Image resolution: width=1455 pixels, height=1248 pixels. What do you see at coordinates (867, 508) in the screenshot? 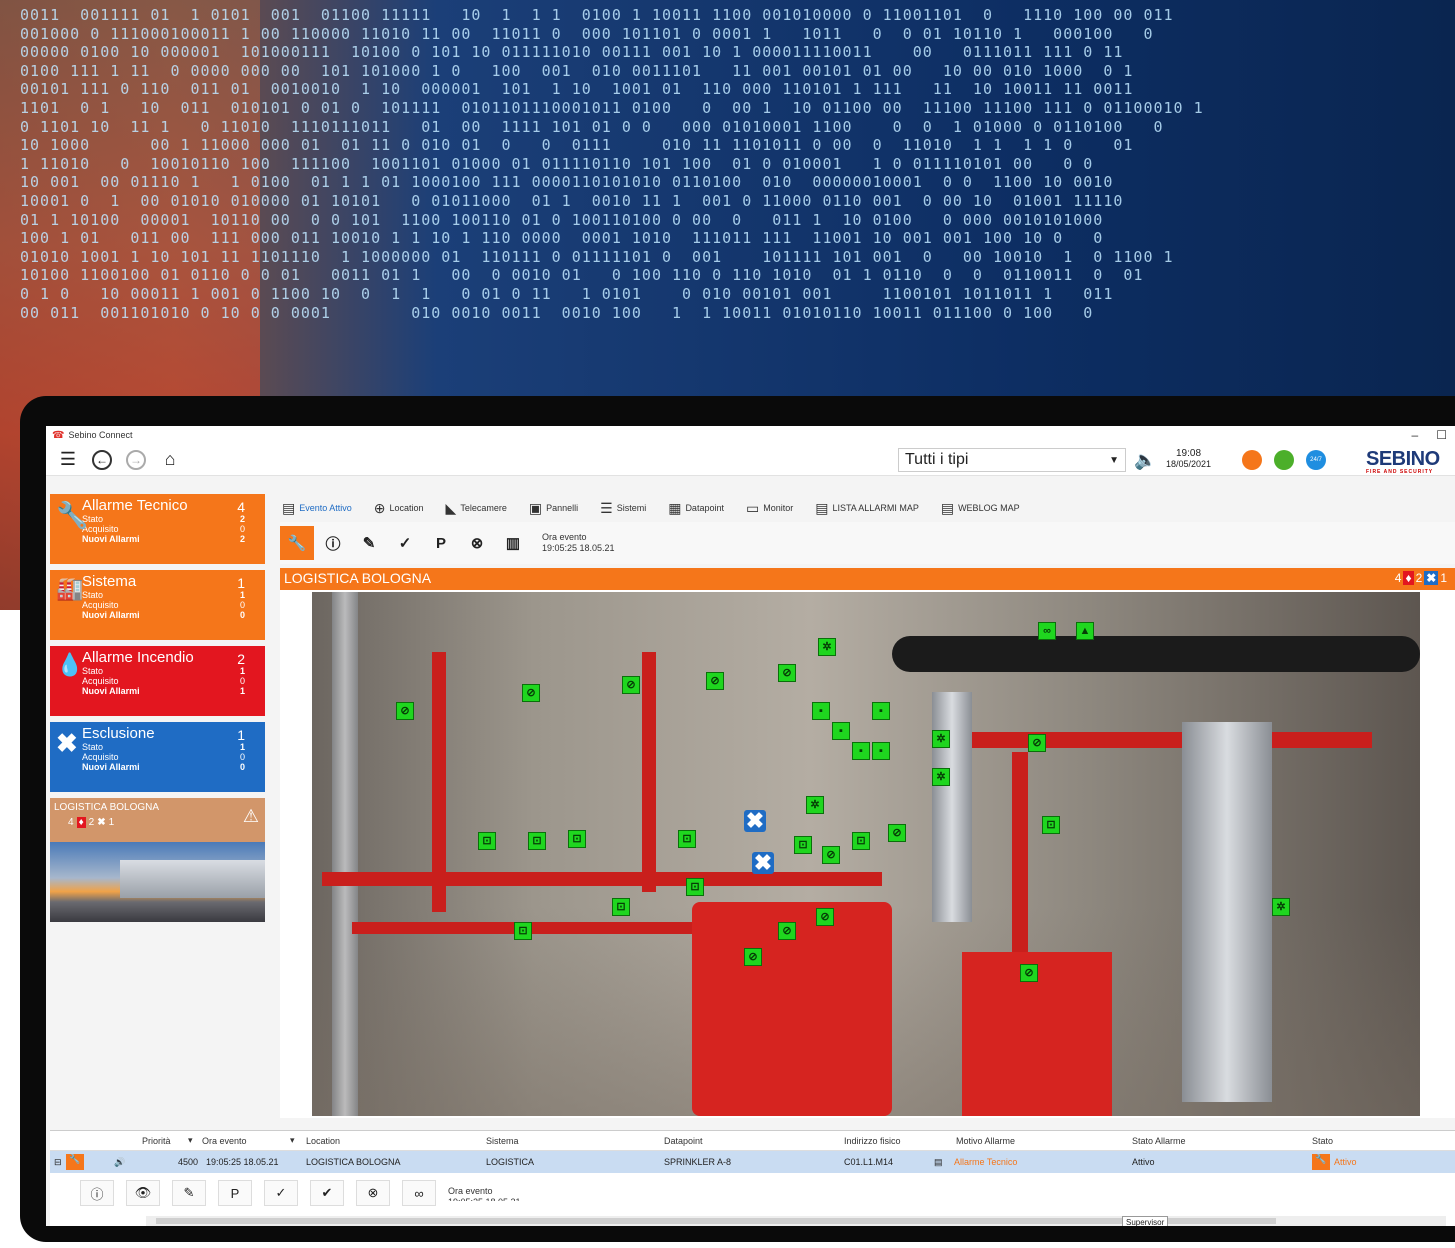
I see `tab-lista-allarmi-map: ▤ LISTA ALLARMI MAP` at bounding box center [867, 508].